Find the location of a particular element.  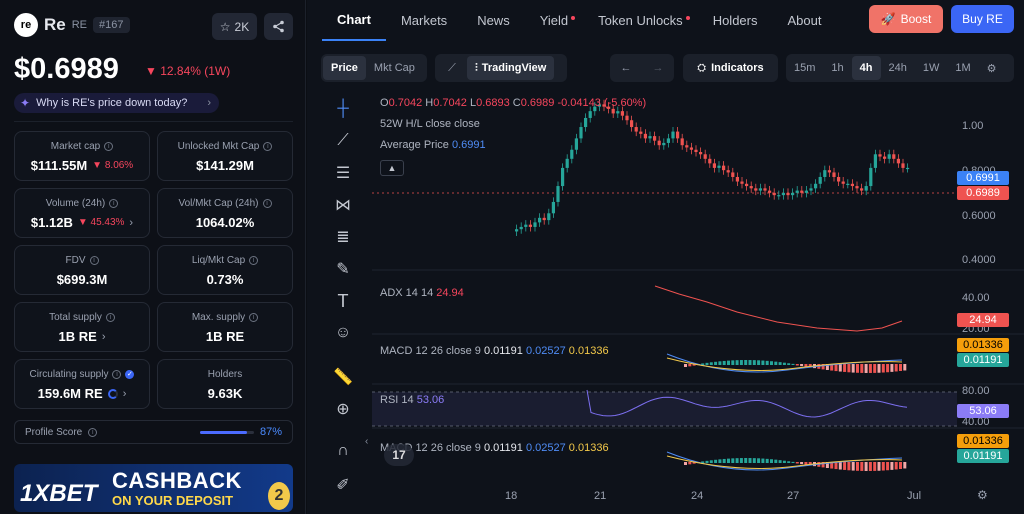

collapse-legend-button: ▲ is located at coordinates (392, 168).